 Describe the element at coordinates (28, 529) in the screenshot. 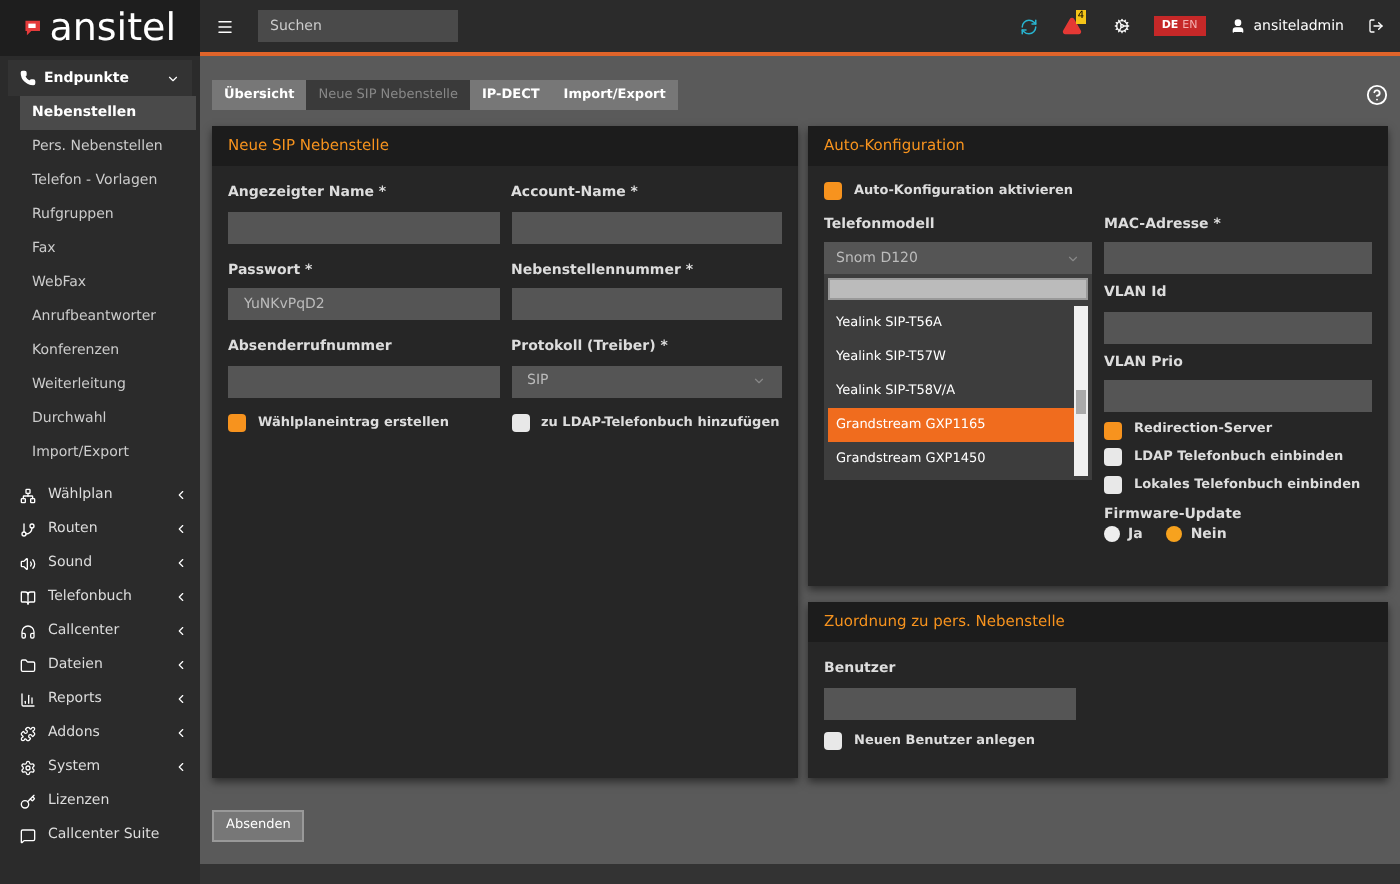

I see `branch-icon` at that location.